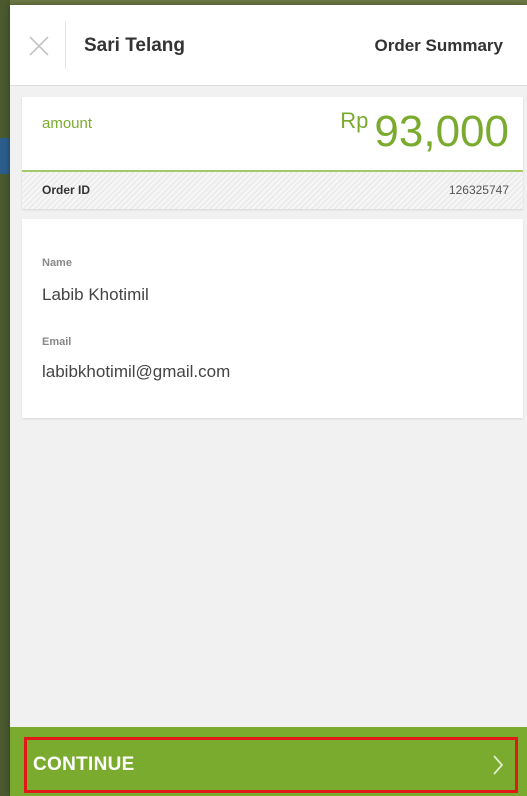 The width and height of the screenshot is (527, 796). I want to click on background-accent-mark, so click(5, 156).